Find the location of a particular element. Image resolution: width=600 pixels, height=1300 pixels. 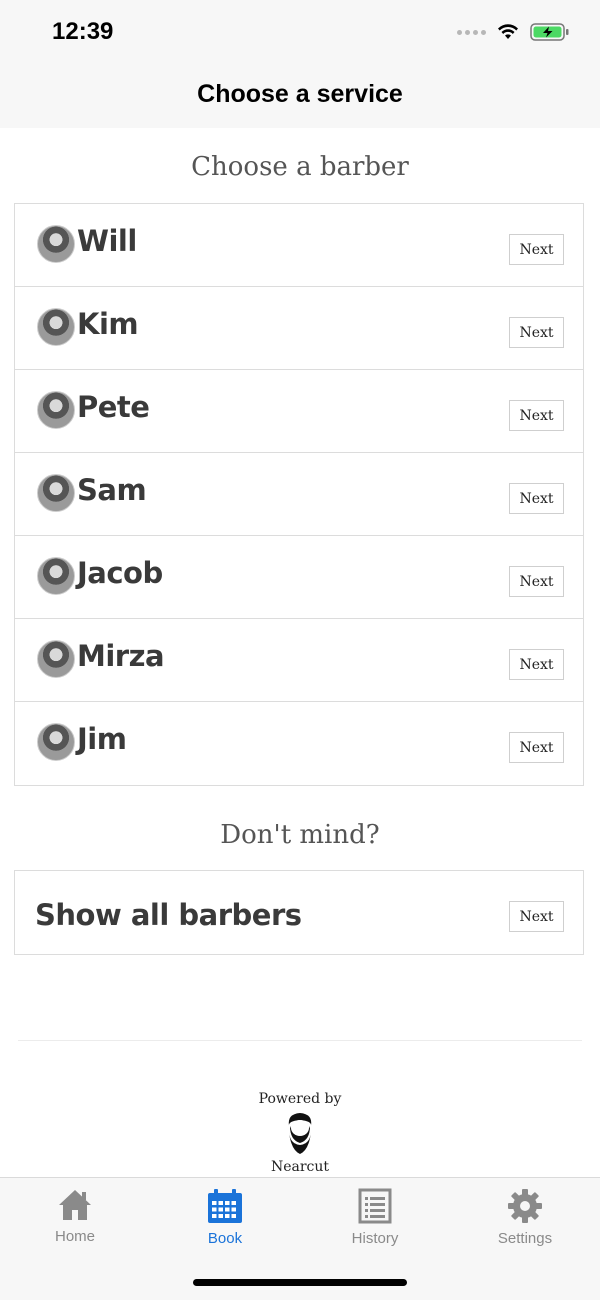

tab-label: Book is located at coordinates (225, 1238).